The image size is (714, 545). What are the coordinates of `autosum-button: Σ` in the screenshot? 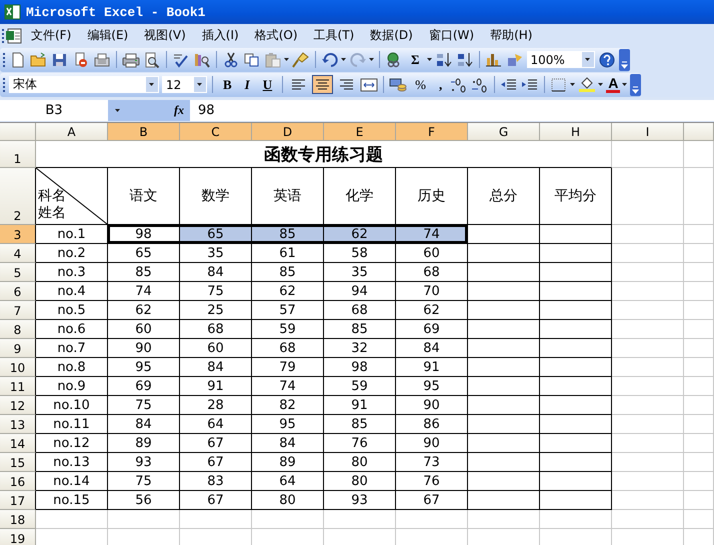 It's located at (415, 59).